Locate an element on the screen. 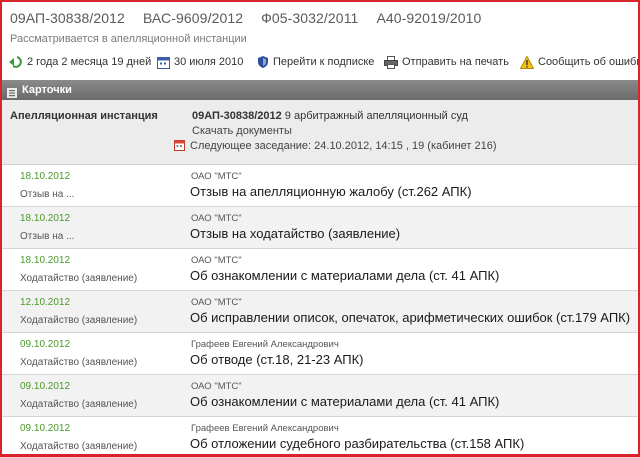  instance-case-number: 09АП-30838/2012 is located at coordinates (237, 116).